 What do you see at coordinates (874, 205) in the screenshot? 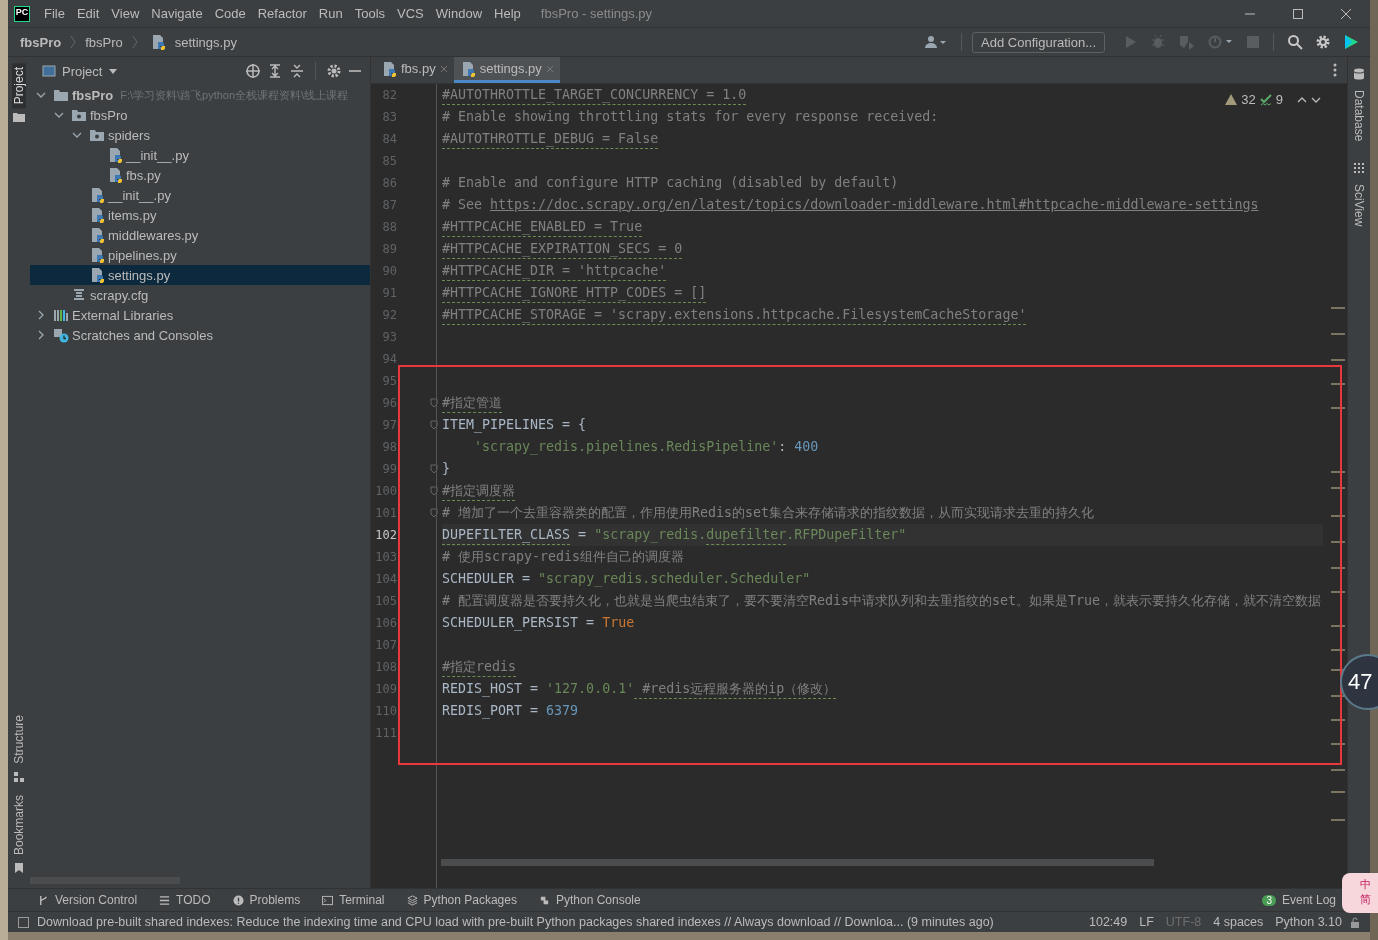
I see `url-link: https://doc.scrapy.org/en/latest/topics/downloader-middleware.html#httpcache-middleware-settings` at bounding box center [874, 205].